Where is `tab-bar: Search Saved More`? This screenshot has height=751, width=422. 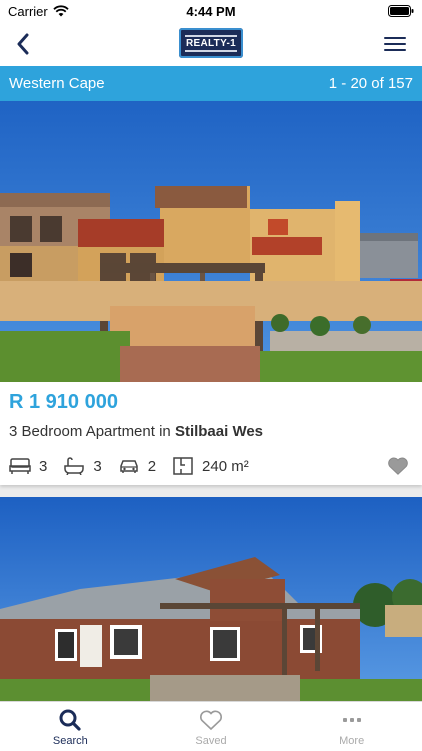 tab-bar: Search Saved More is located at coordinates (211, 726).